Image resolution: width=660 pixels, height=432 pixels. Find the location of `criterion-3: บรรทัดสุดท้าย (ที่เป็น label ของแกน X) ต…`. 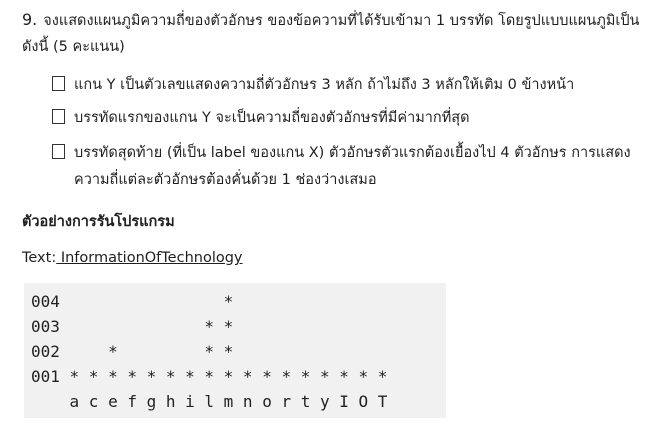

criterion-3: บรรทัดสุดท้าย (ที่เป็น label ของแกน X) ต… is located at coordinates (341, 152).